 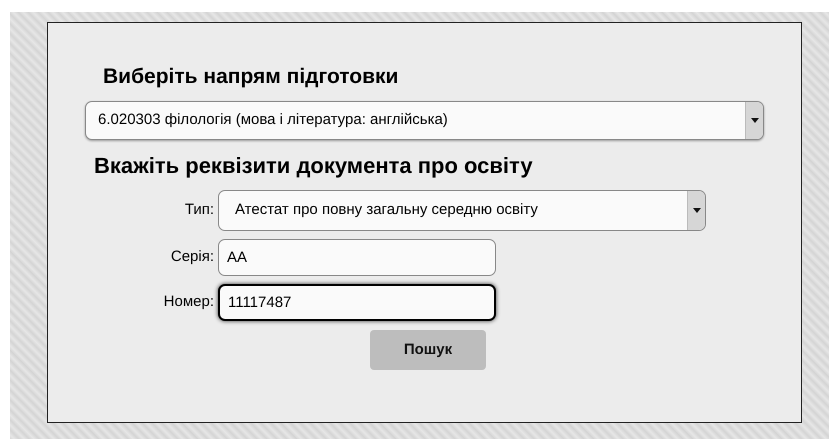 I want to click on input-field: 11117487, so click(x=357, y=302).